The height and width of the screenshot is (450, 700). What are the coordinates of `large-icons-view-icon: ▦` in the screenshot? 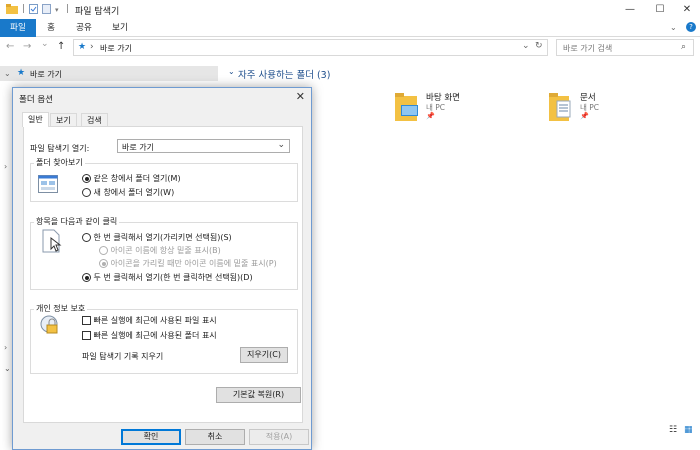 It's located at (688, 430).